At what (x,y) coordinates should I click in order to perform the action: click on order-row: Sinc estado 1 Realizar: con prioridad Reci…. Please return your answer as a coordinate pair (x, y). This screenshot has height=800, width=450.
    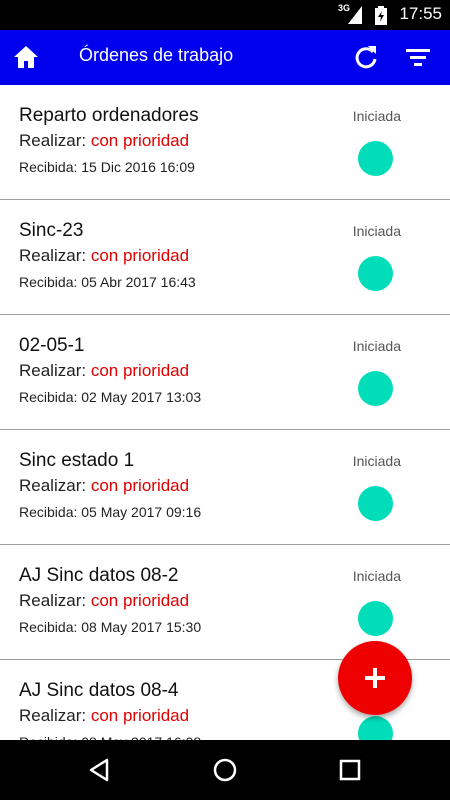
    Looking at the image, I should click on (225, 487).